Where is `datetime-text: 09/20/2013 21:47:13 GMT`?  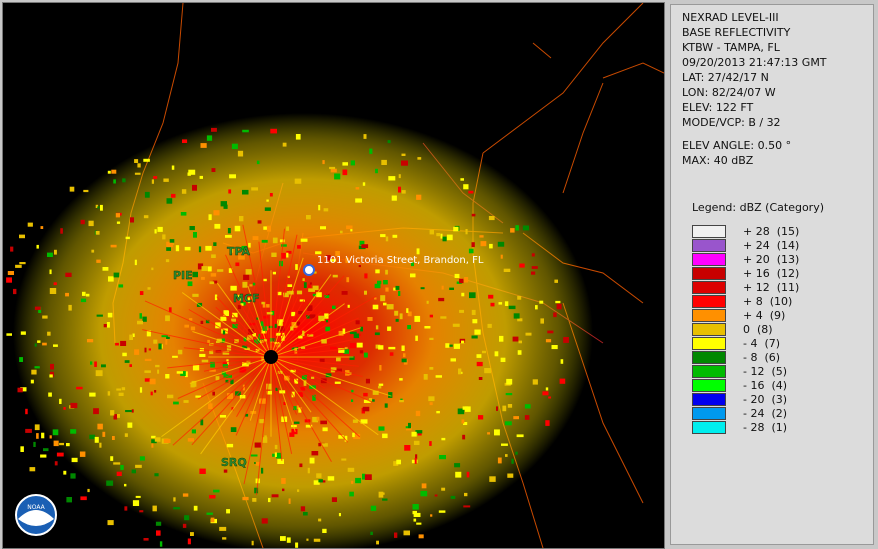
datetime-text: 09/20/2013 21:47:13 GMT is located at coordinates (754, 62).